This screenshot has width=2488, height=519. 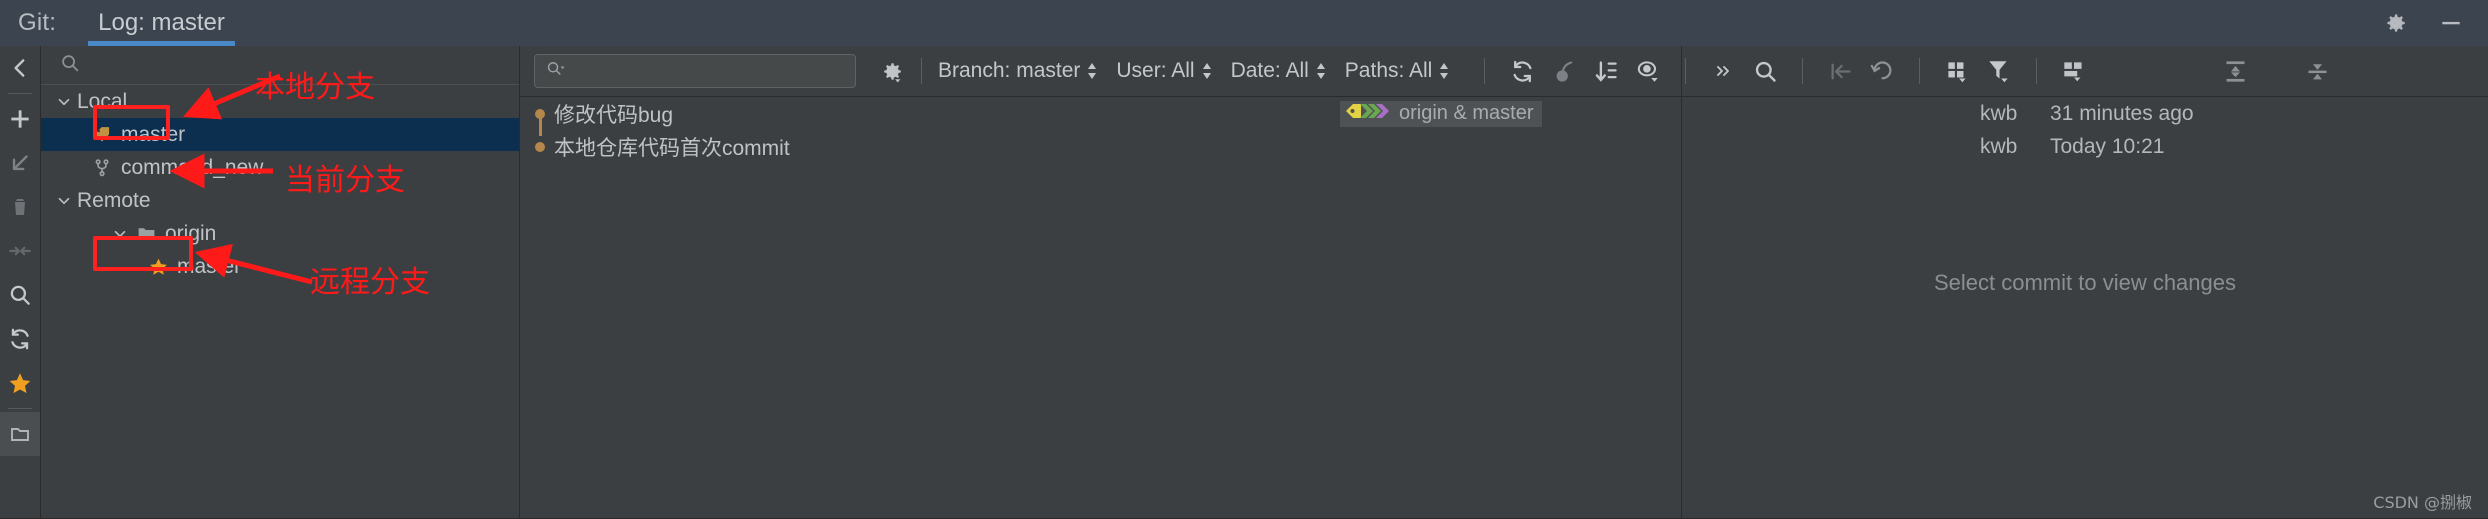 What do you see at coordinates (37, 22) in the screenshot?
I see `git-label: Git:` at bounding box center [37, 22].